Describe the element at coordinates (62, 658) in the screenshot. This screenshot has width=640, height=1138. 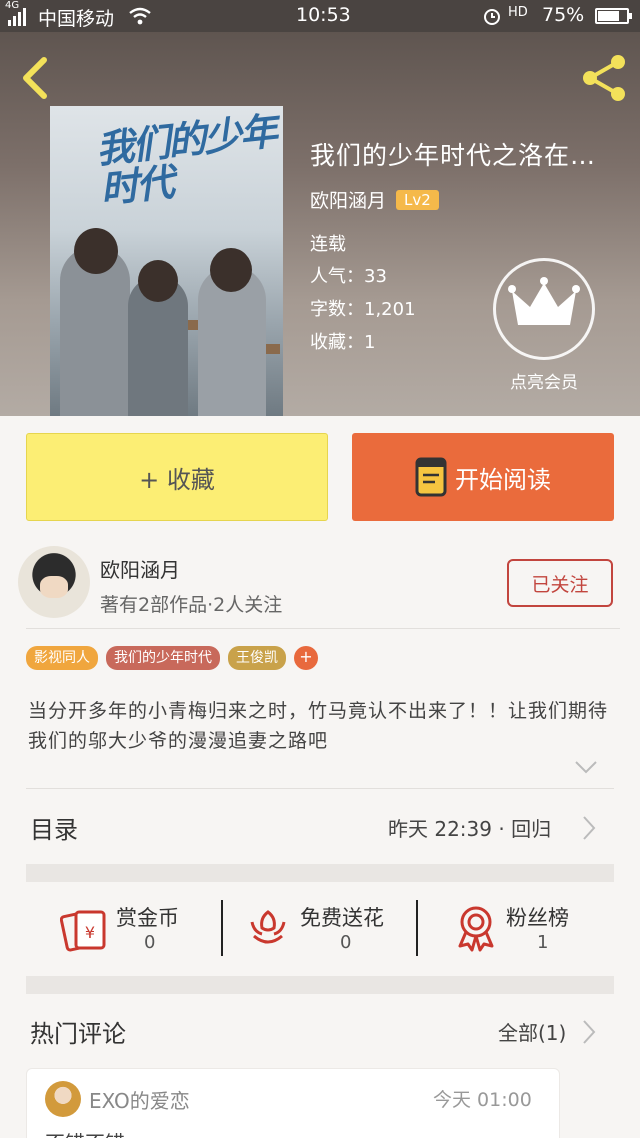
I see `tag-item: 影视同人` at that location.